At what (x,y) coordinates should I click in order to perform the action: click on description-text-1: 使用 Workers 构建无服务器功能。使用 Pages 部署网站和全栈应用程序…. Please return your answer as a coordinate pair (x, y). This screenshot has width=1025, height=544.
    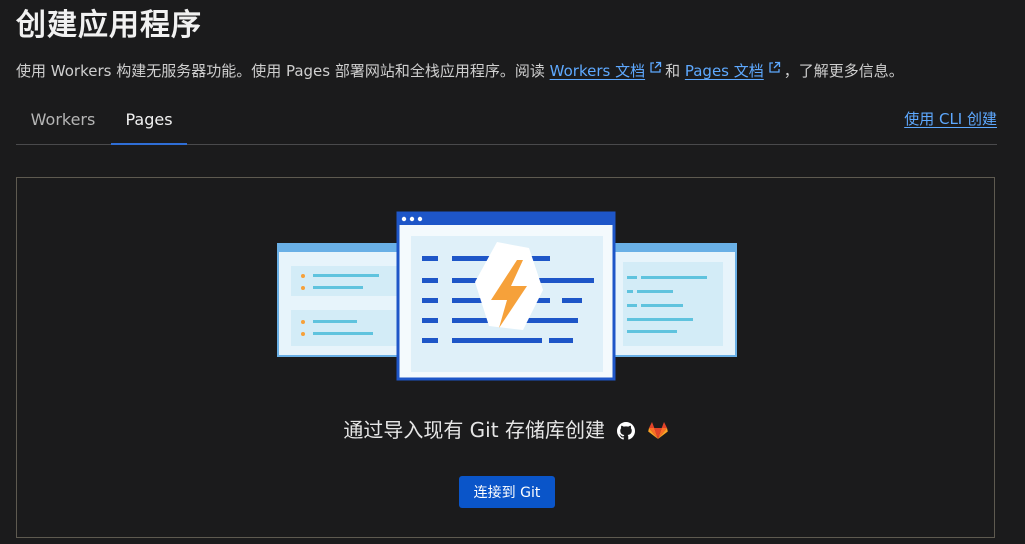
    Looking at the image, I should click on (283, 71).